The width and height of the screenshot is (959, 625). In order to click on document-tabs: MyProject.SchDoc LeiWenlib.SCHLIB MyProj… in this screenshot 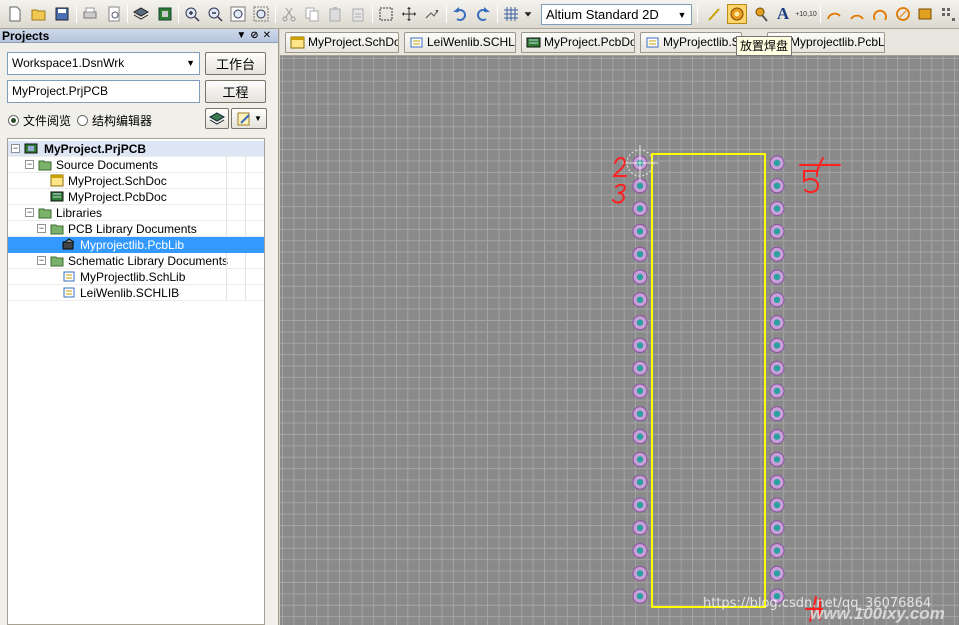, I will do `click(619, 42)`.